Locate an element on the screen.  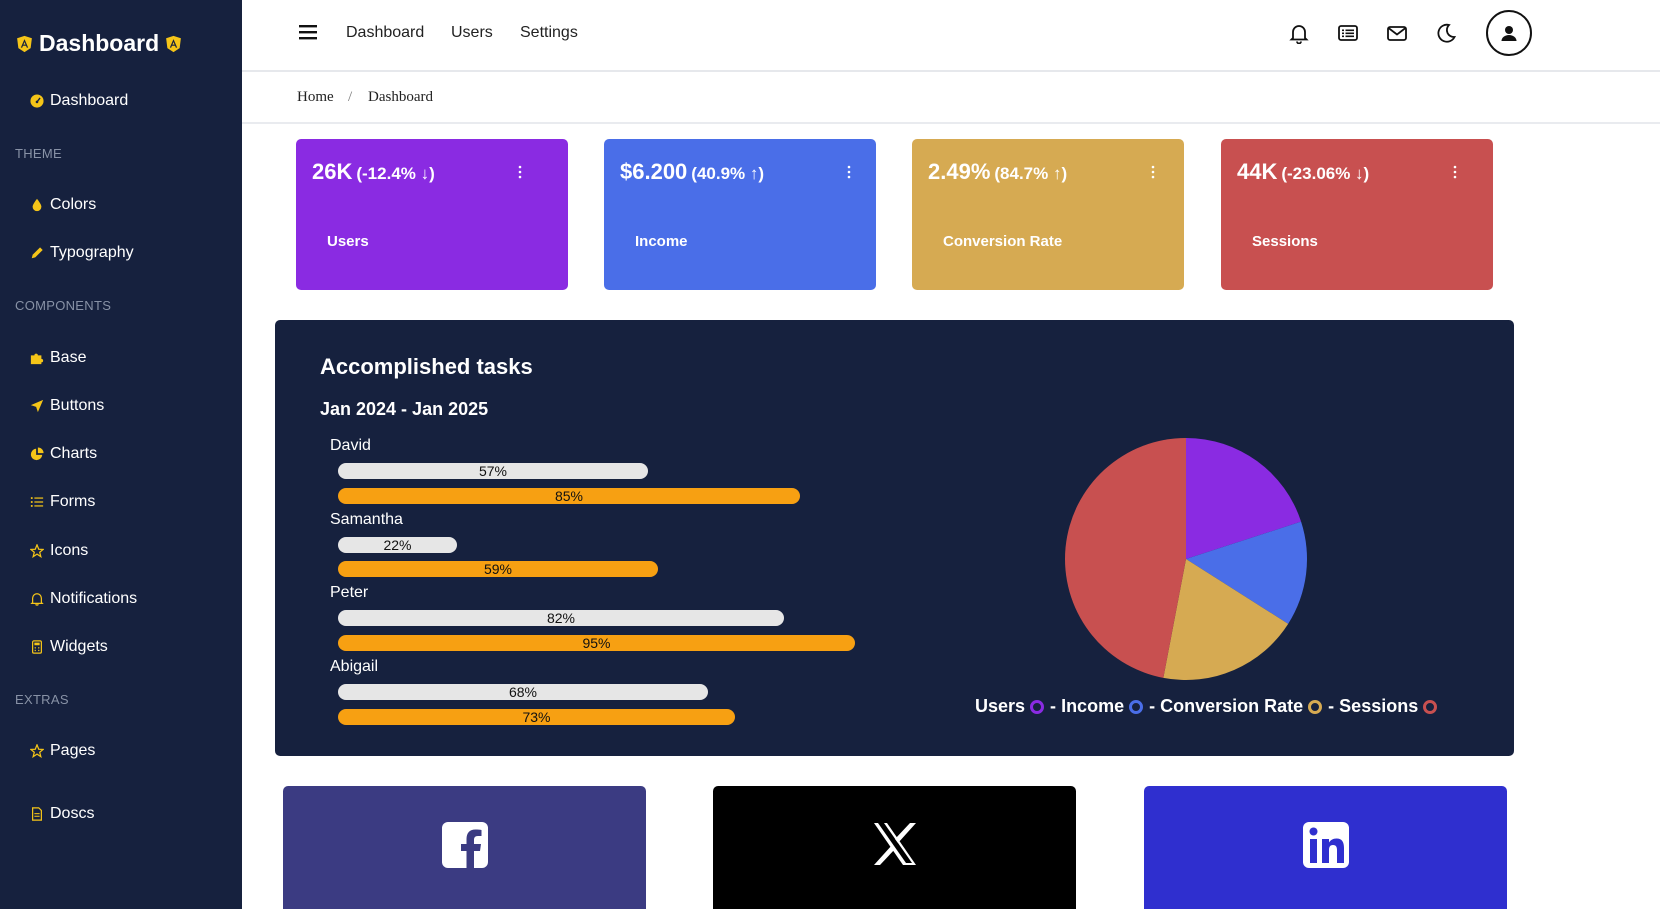
sidebar-item-label: Pages is located at coordinates (73, 750).